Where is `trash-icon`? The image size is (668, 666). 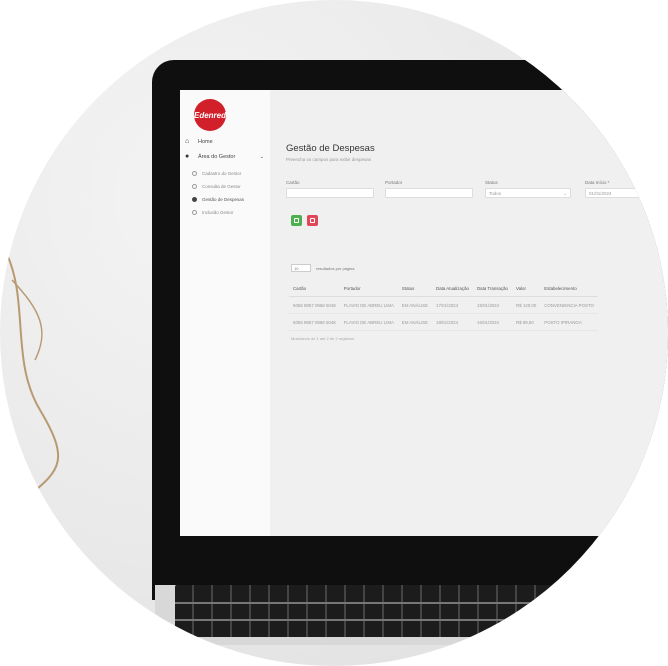 trash-icon is located at coordinates (312, 220).